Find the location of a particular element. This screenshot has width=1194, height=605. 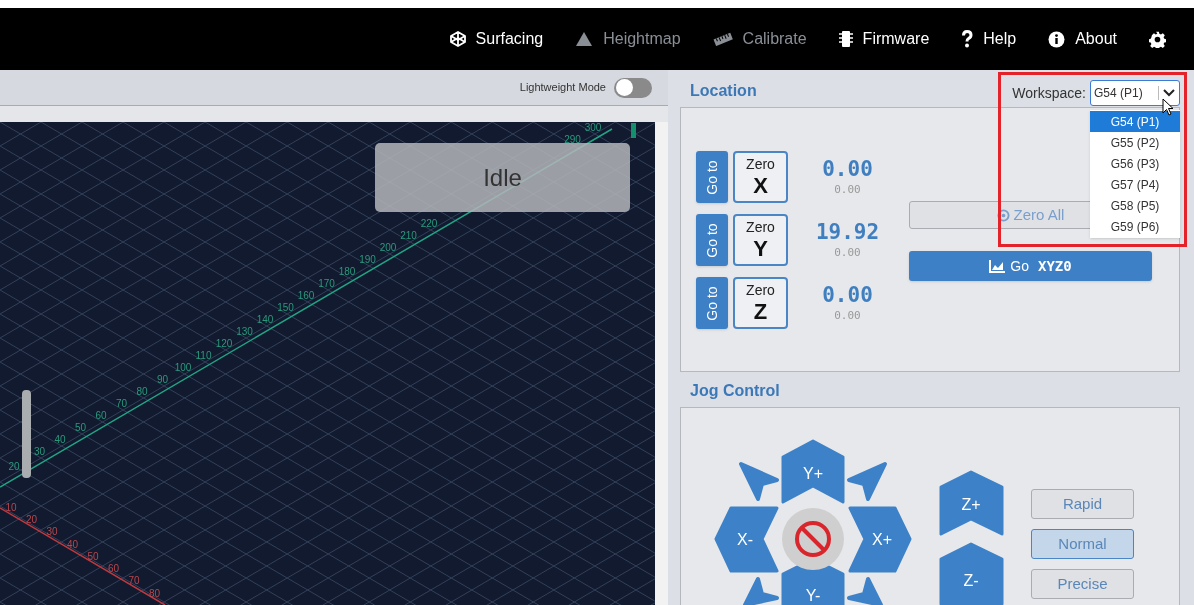

axis-tick-label: 110 is located at coordinates (203, 355).